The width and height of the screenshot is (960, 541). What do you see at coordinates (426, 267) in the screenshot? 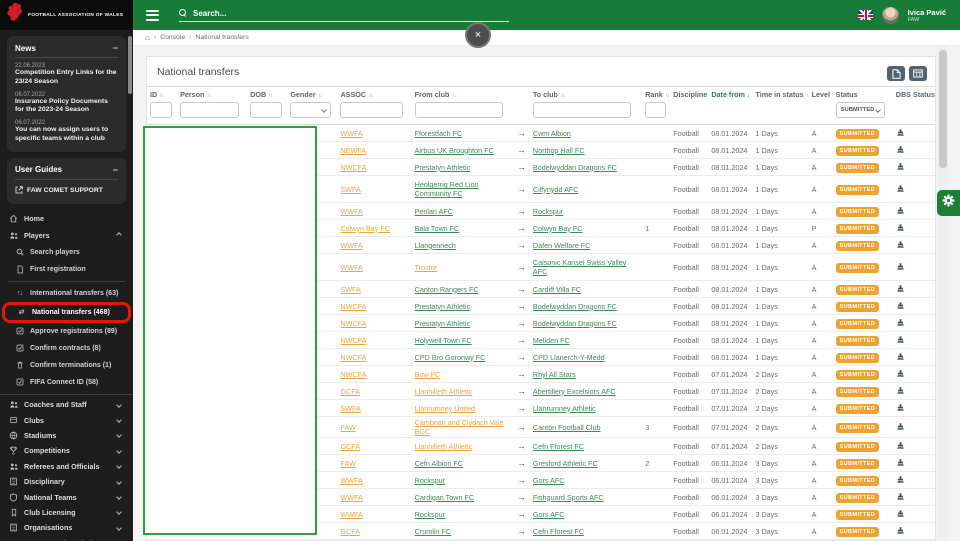
I see `from-club-link: Trostre` at bounding box center [426, 267].